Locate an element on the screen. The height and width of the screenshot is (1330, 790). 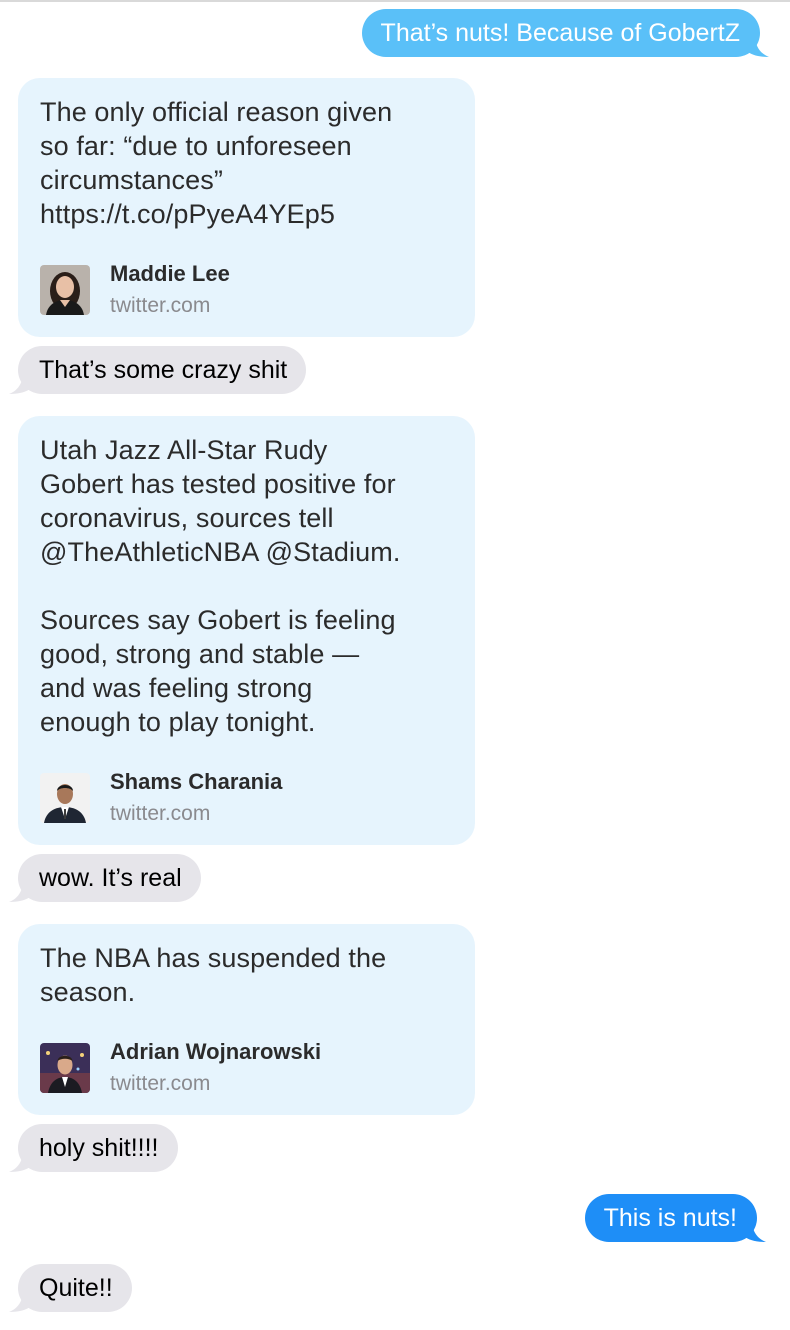
card-footer: Shams Charania twitter.com is located at coordinates (246, 798).